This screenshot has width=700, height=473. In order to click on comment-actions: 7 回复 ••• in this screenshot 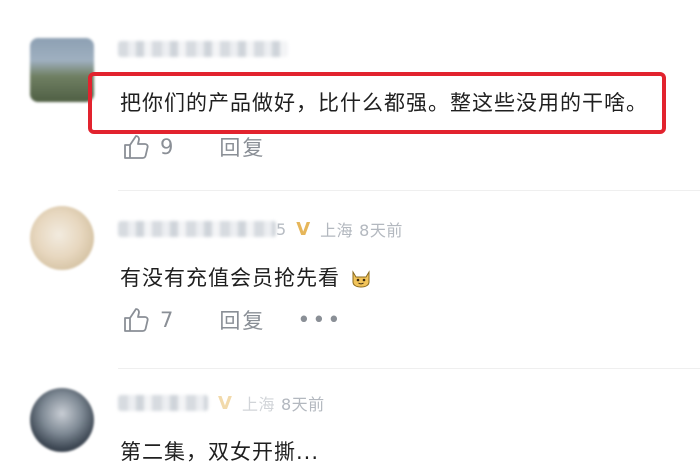, I will do `click(232, 320)`.